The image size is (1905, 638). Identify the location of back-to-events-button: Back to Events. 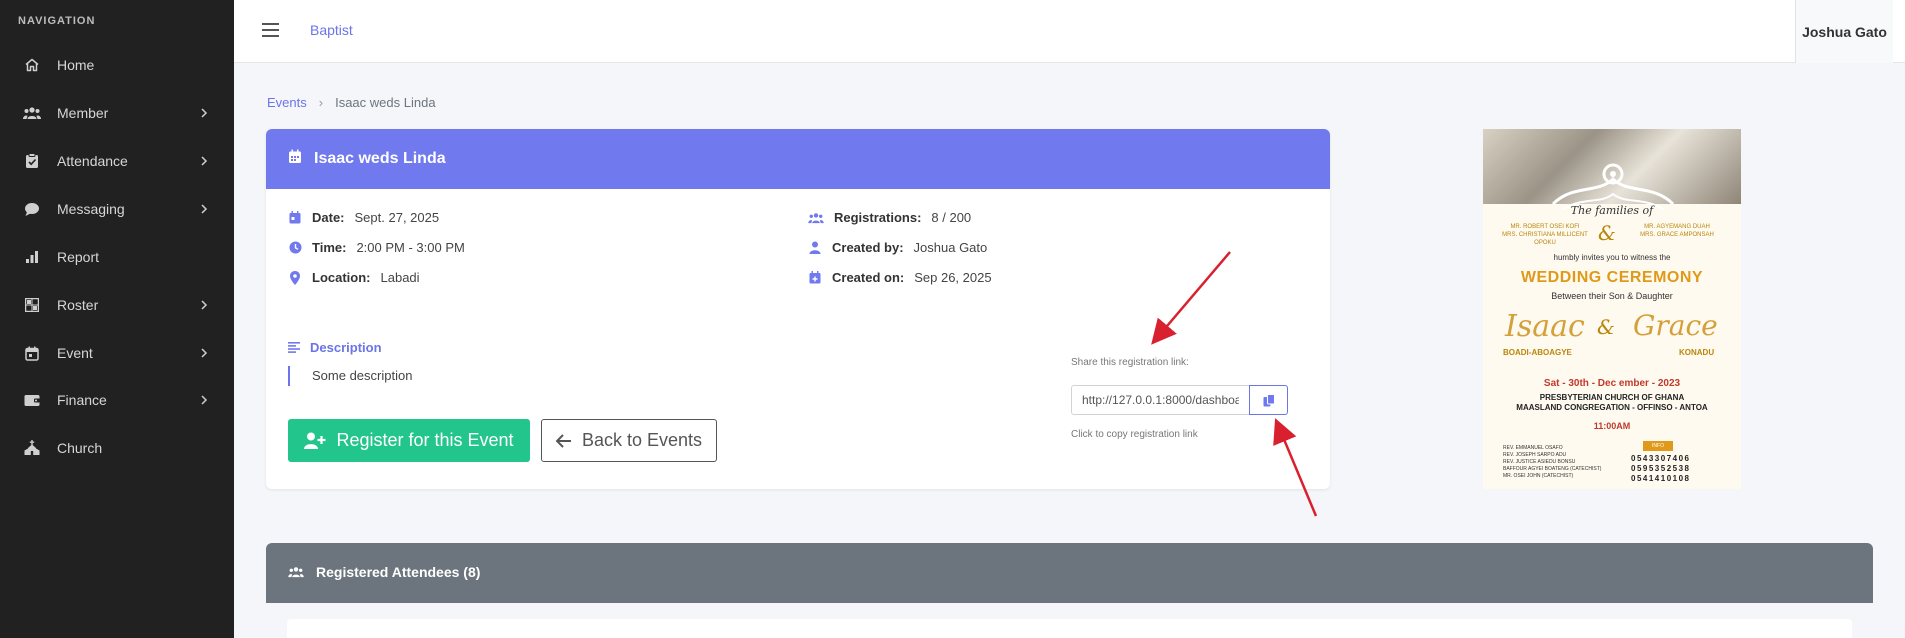
(629, 440).